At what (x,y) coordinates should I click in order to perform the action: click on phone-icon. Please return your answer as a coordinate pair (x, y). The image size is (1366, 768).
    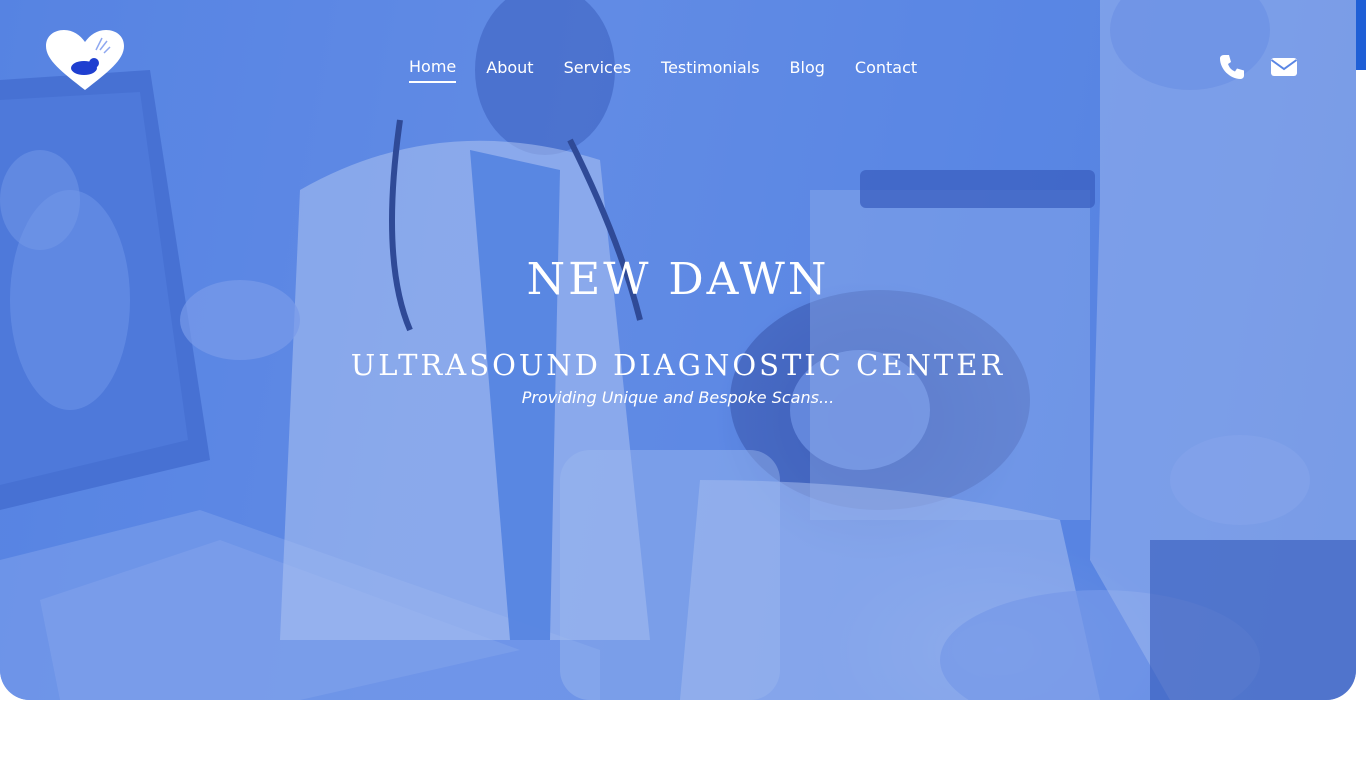
    Looking at the image, I should click on (1232, 67).